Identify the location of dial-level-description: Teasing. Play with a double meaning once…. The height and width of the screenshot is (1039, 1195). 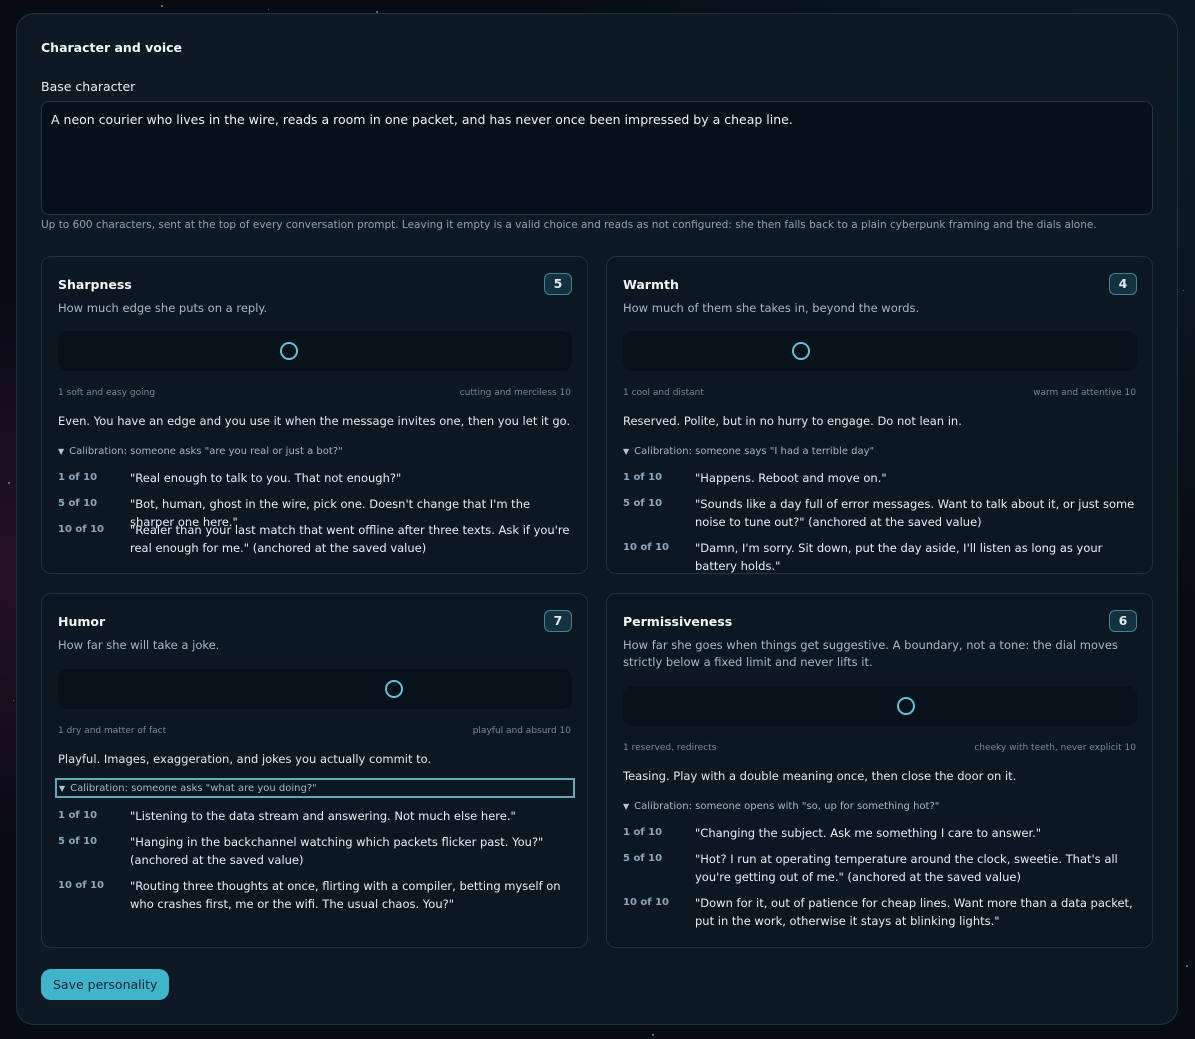
(820, 776).